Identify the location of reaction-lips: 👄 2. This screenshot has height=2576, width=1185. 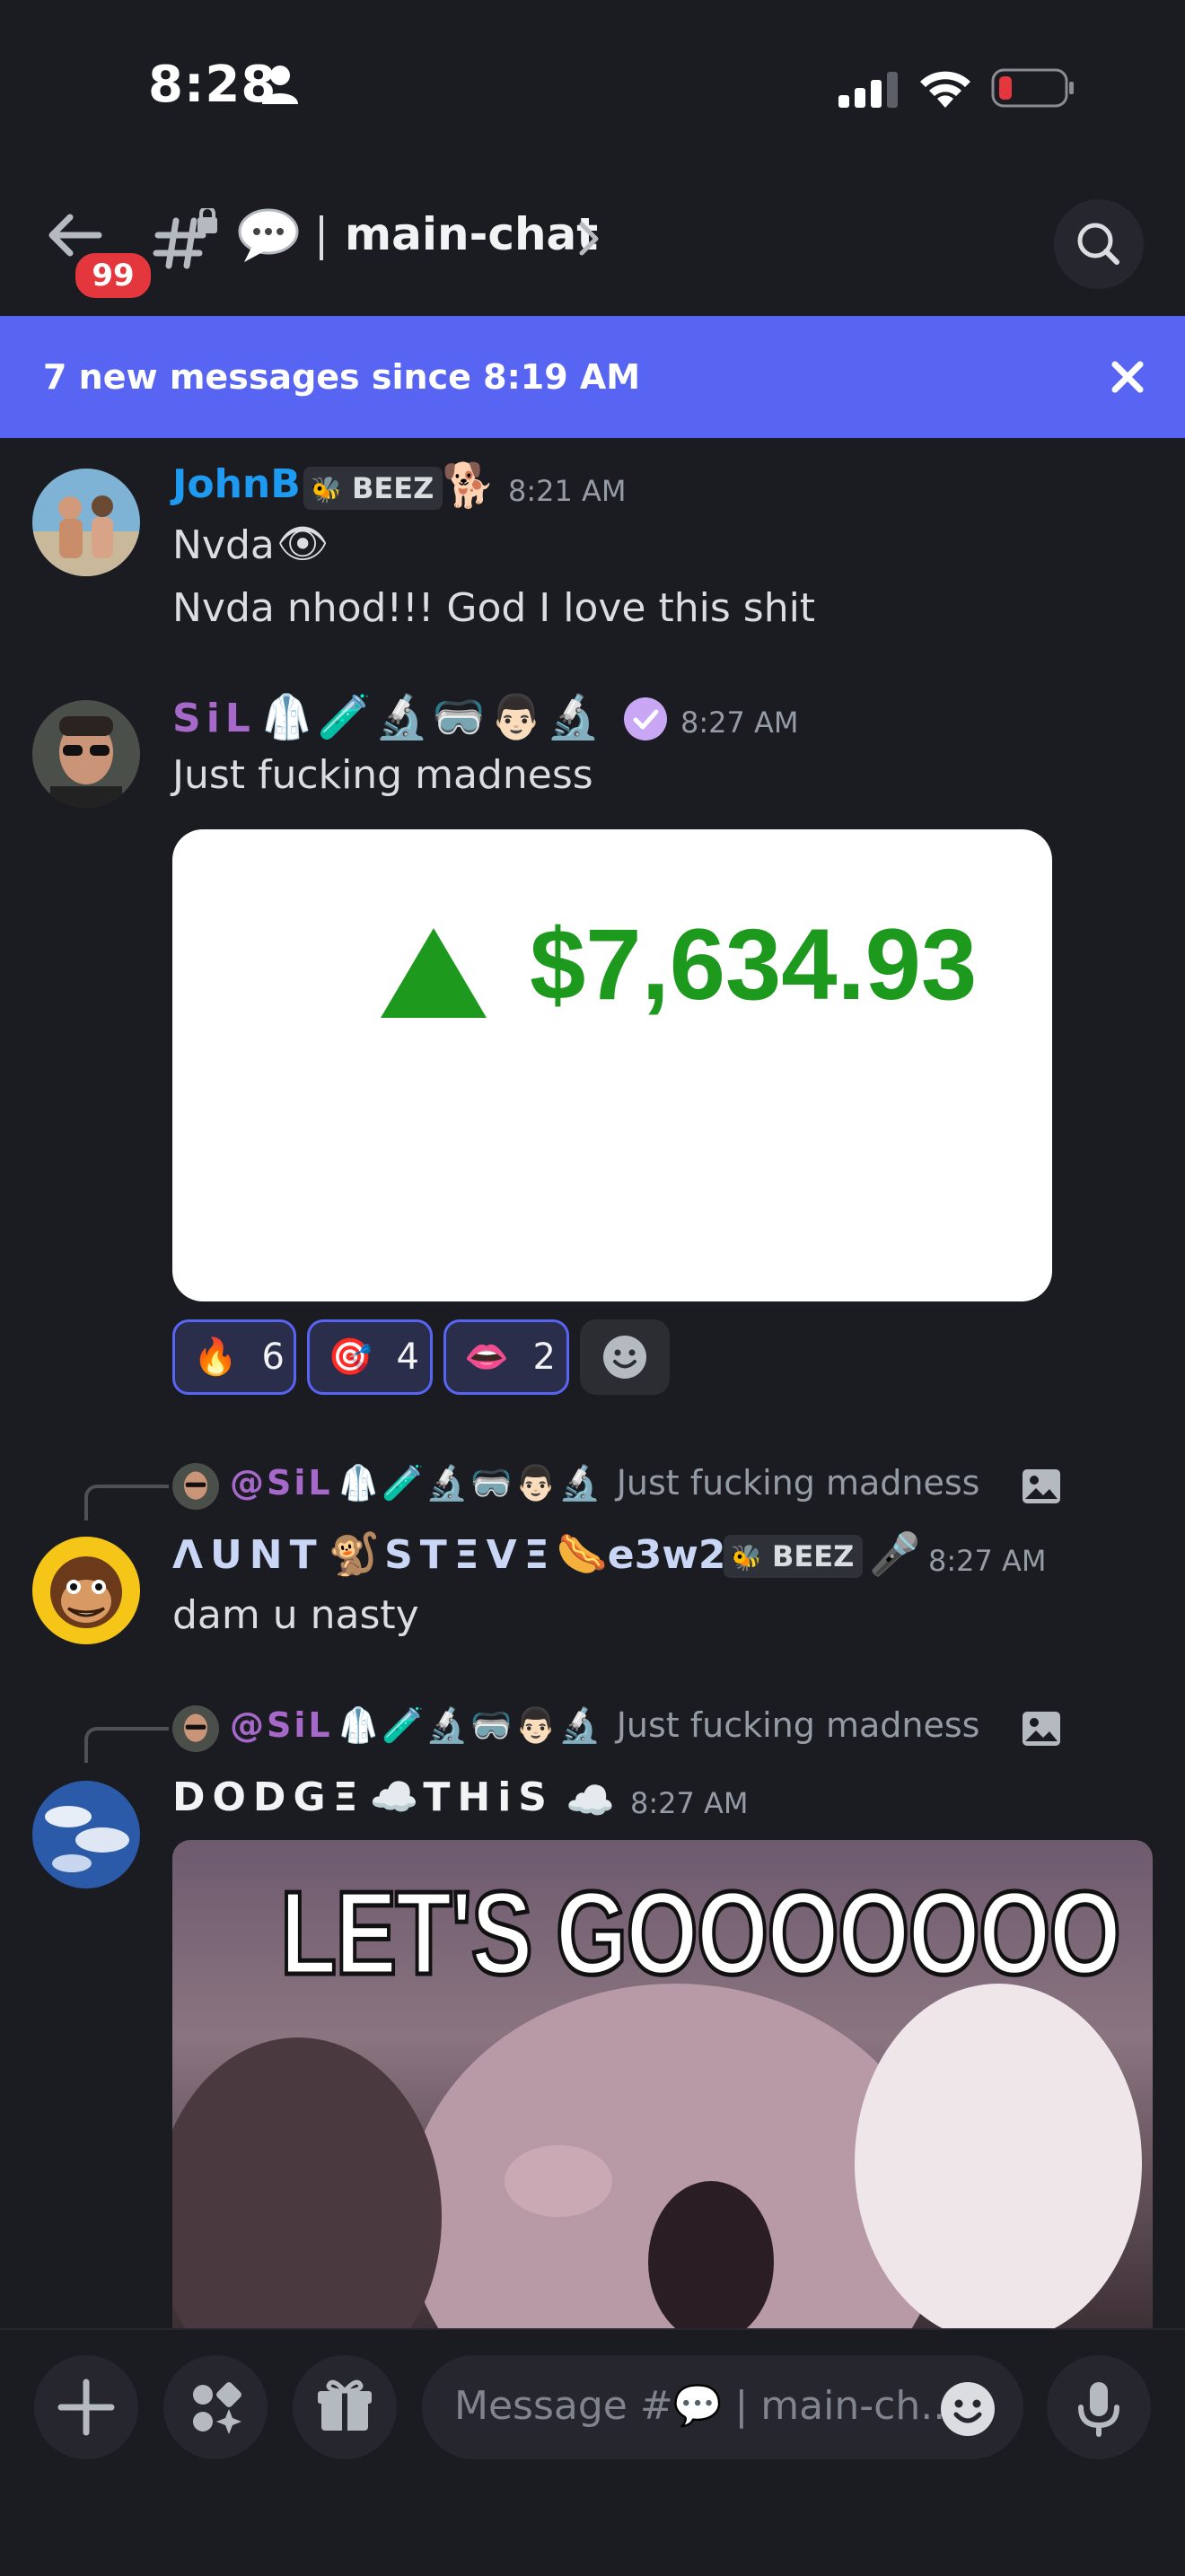
(506, 1357).